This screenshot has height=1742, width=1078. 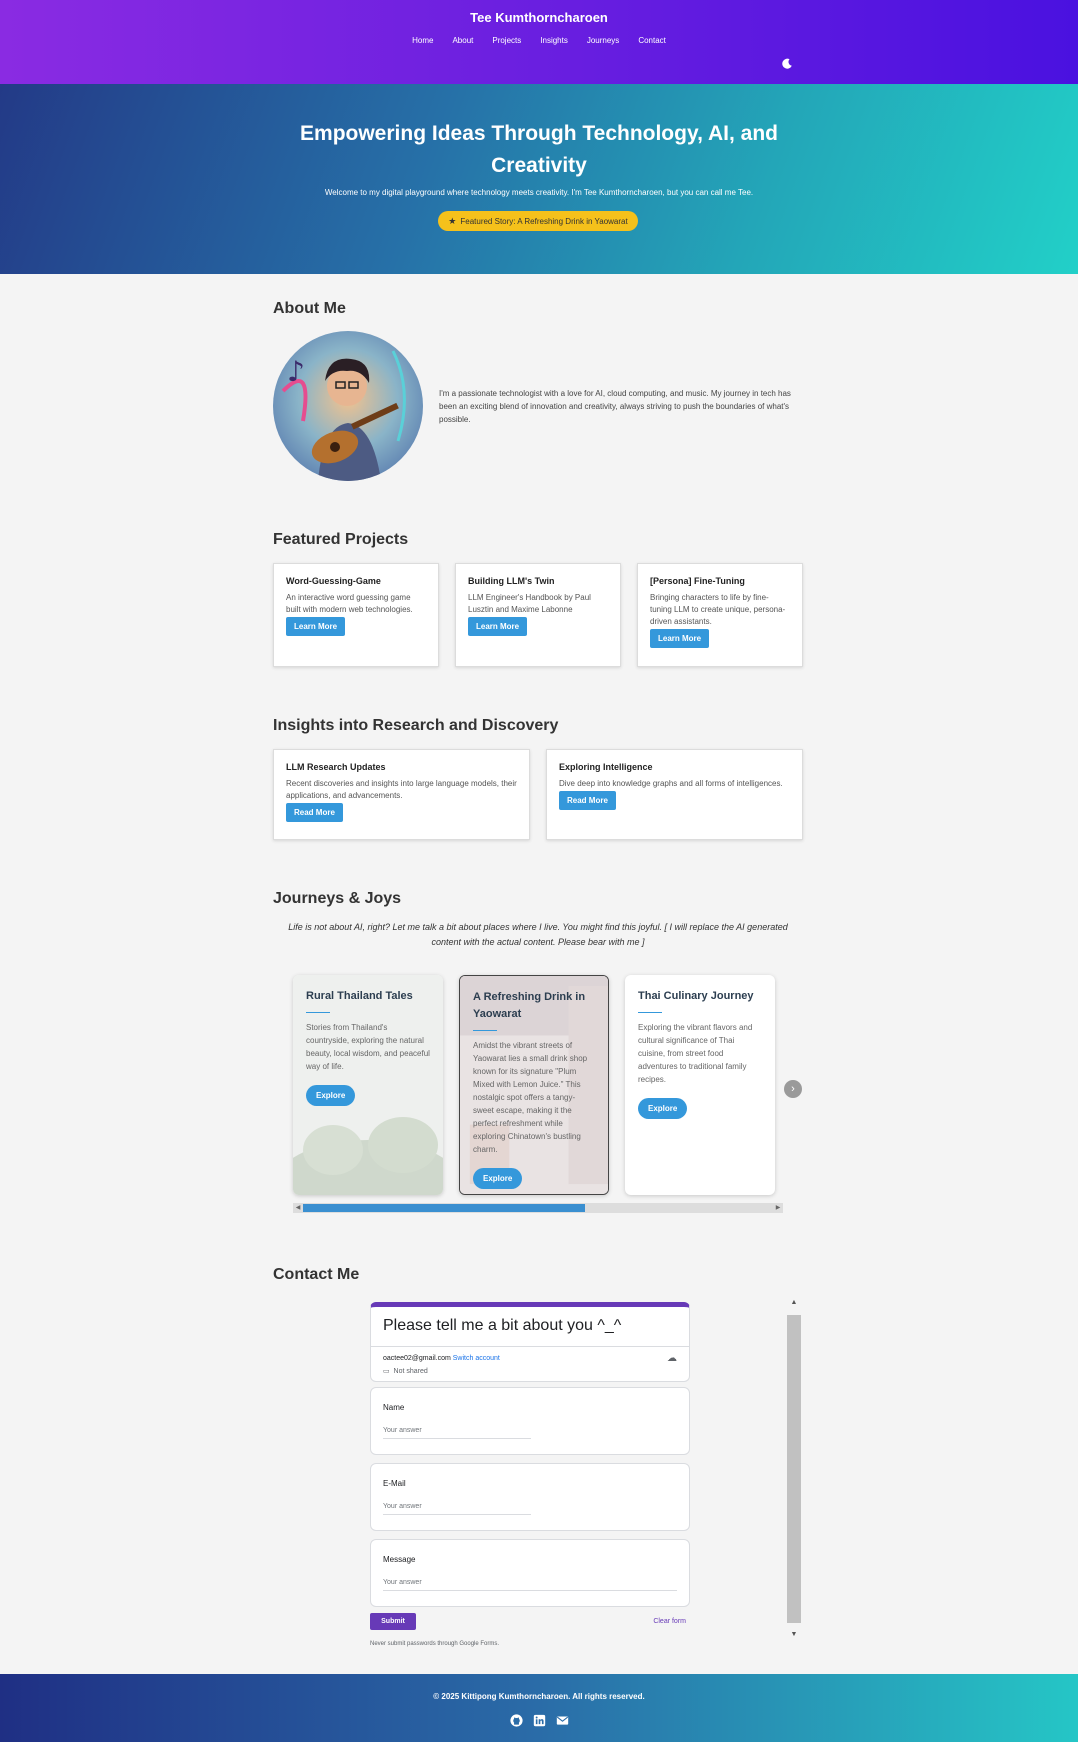 I want to click on carousel-scrollbar: ◀ ▶, so click(x=538, y=1208).